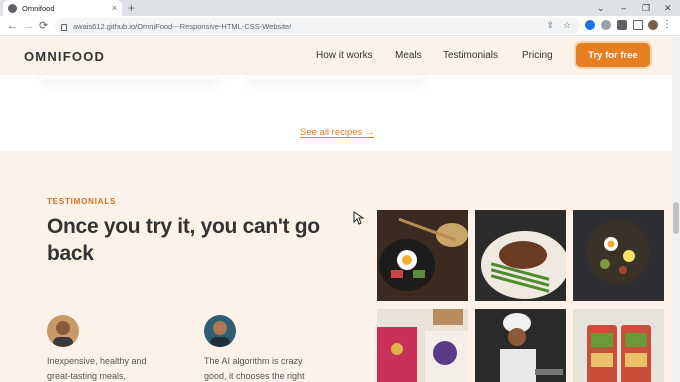 This screenshot has height=382, width=680. Describe the element at coordinates (183, 240) in the screenshot. I see `section-heading: Once you try it, you can't go back` at that location.